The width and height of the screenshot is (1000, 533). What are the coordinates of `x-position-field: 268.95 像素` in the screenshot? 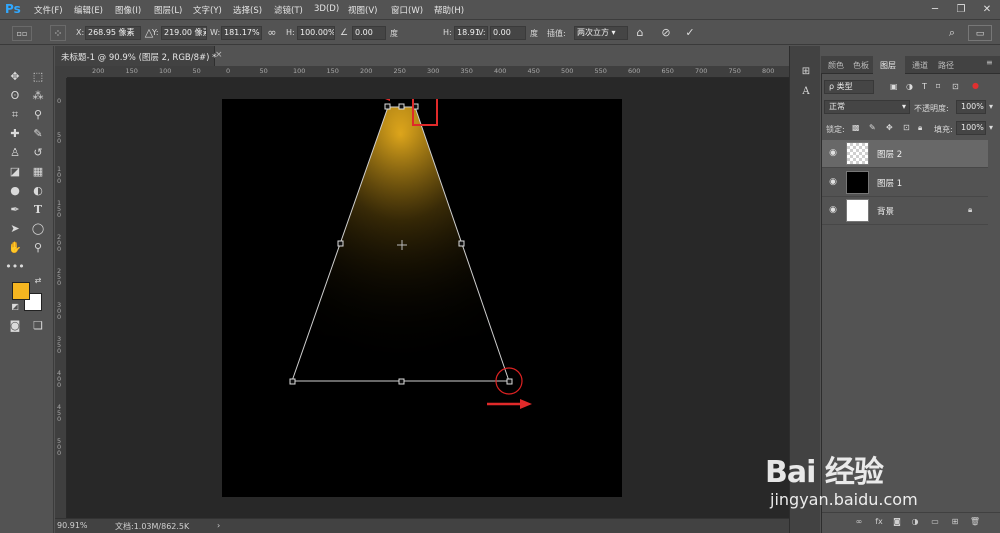 It's located at (113, 33).